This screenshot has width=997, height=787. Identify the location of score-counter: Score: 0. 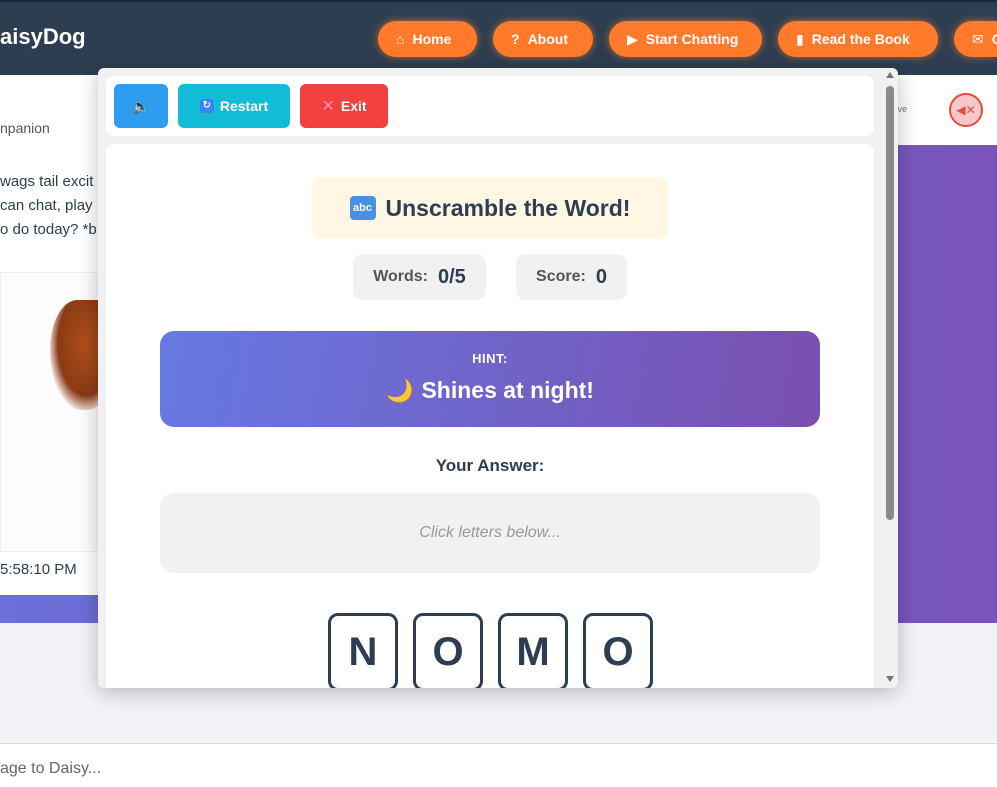
(571, 277).